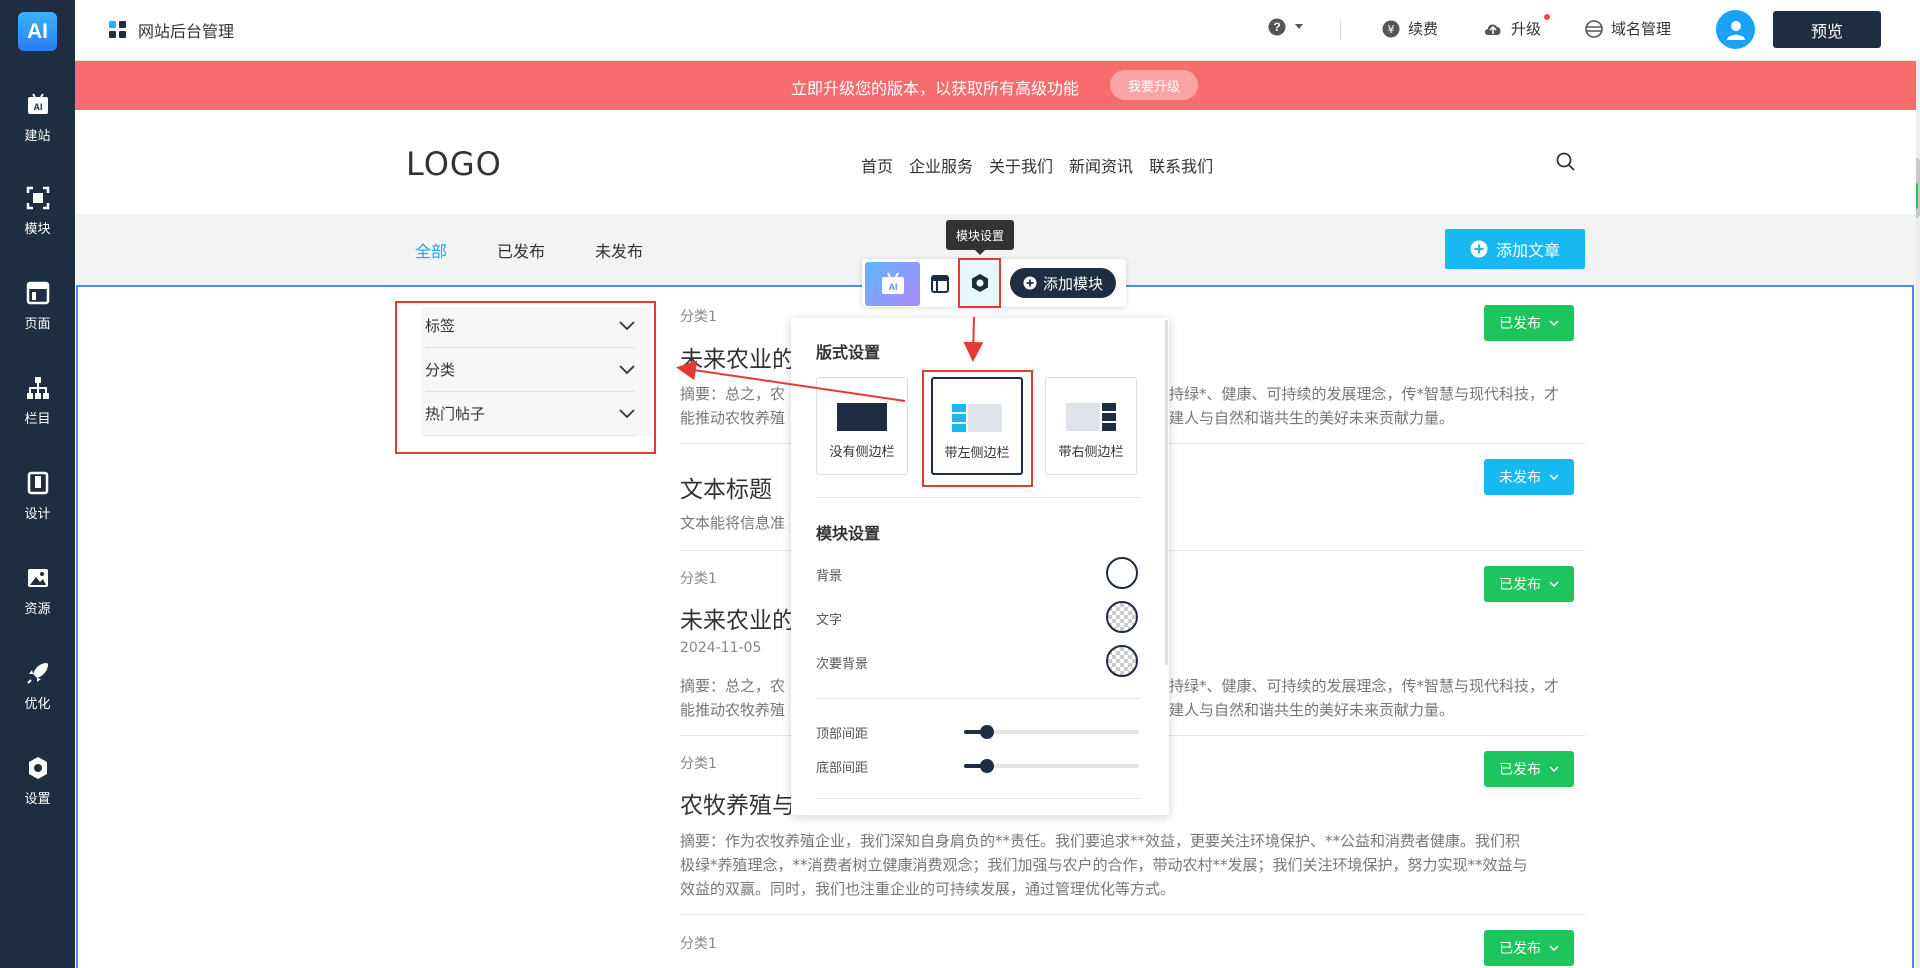 This screenshot has width=1920, height=968. What do you see at coordinates (37, 198) in the screenshot?
I see `module-icon` at bounding box center [37, 198].